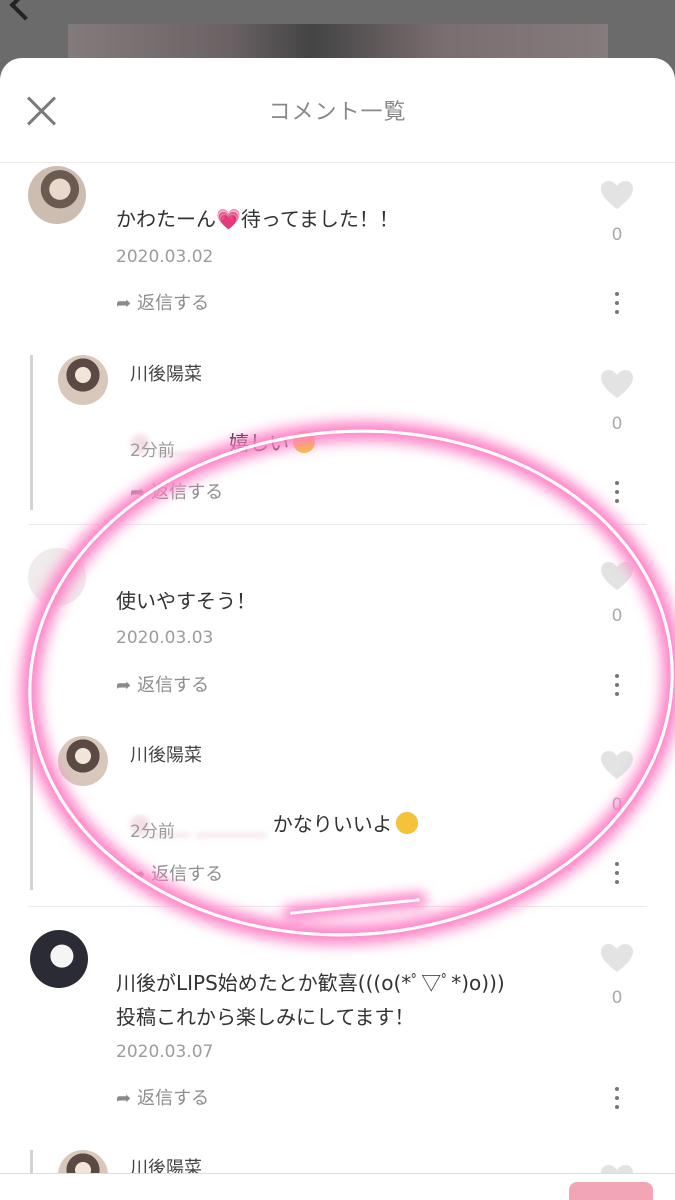 The width and height of the screenshot is (675, 1200). I want to click on kiss-emoji-icon, so click(304, 442).